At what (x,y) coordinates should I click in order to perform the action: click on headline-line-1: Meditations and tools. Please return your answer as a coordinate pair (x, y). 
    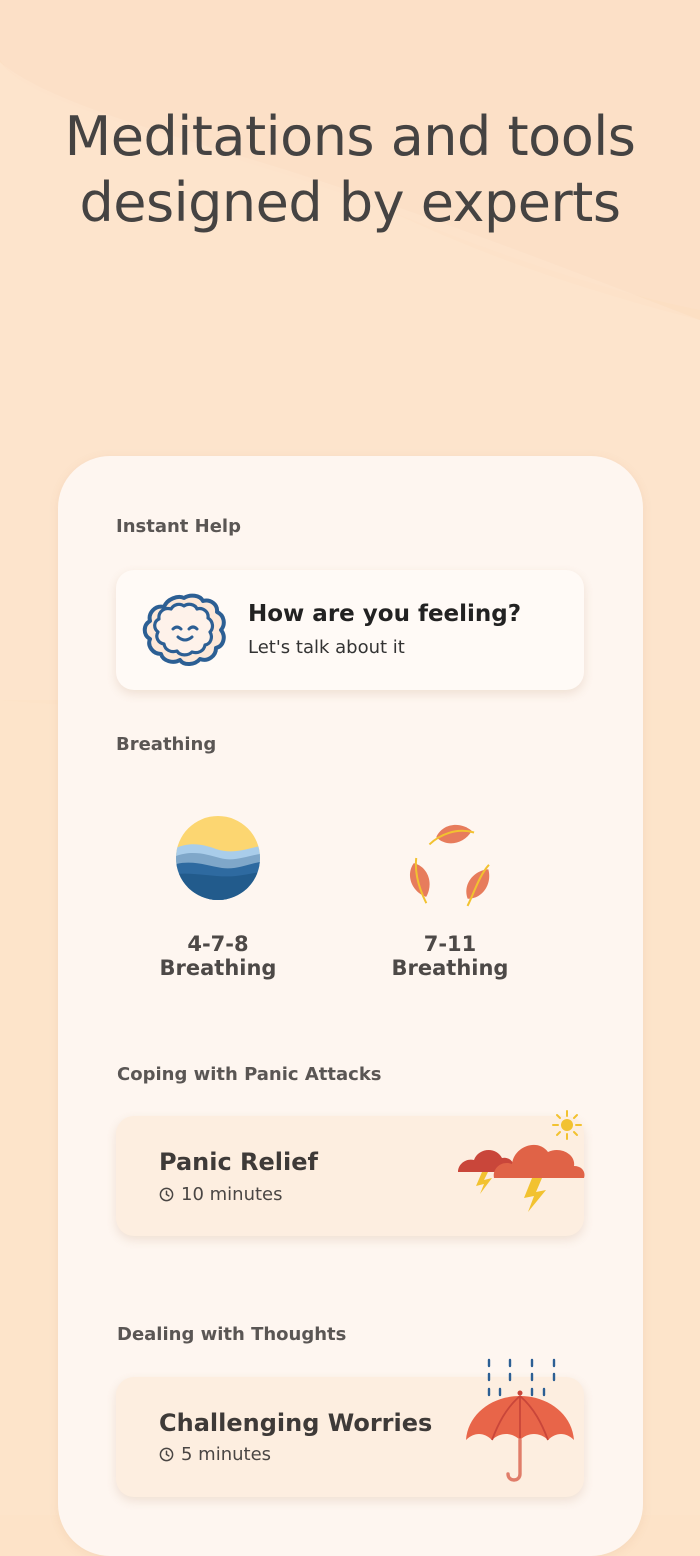
    Looking at the image, I should click on (350, 136).